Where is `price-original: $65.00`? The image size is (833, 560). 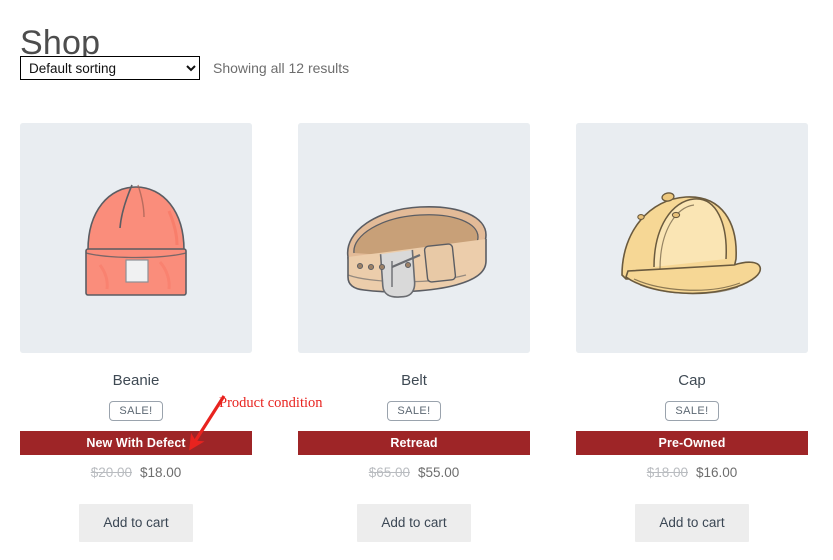
price-original: $65.00 is located at coordinates (389, 472).